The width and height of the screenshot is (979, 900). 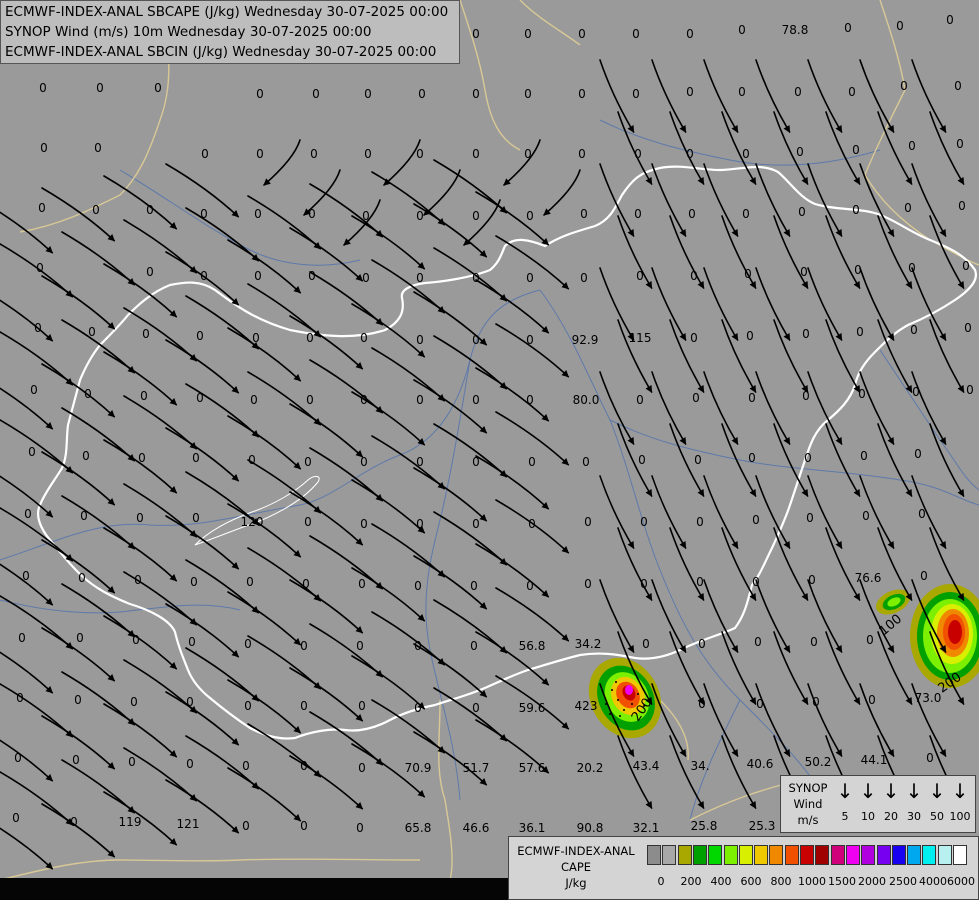 What do you see at coordinates (576, 851) in the screenshot?
I see `cape-legend-title-line: ECMWF-INDEX-ANAL` at bounding box center [576, 851].